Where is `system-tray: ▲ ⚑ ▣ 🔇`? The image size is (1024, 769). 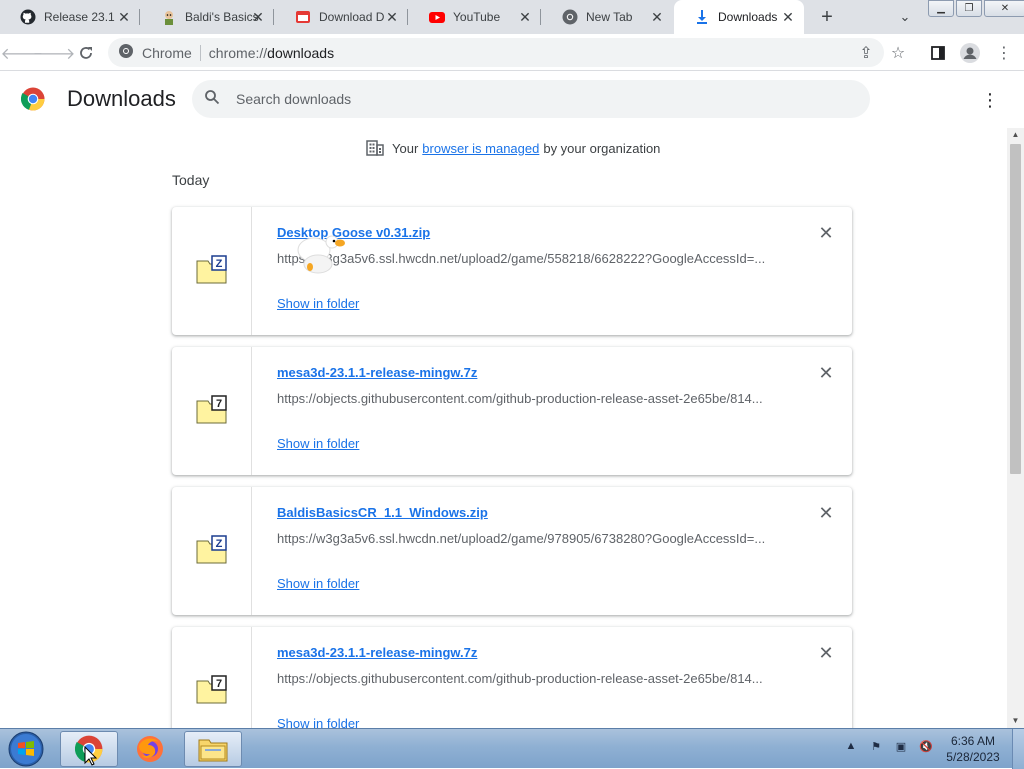 system-tray: ▲ ⚑ ▣ 🔇 is located at coordinates (890, 749).